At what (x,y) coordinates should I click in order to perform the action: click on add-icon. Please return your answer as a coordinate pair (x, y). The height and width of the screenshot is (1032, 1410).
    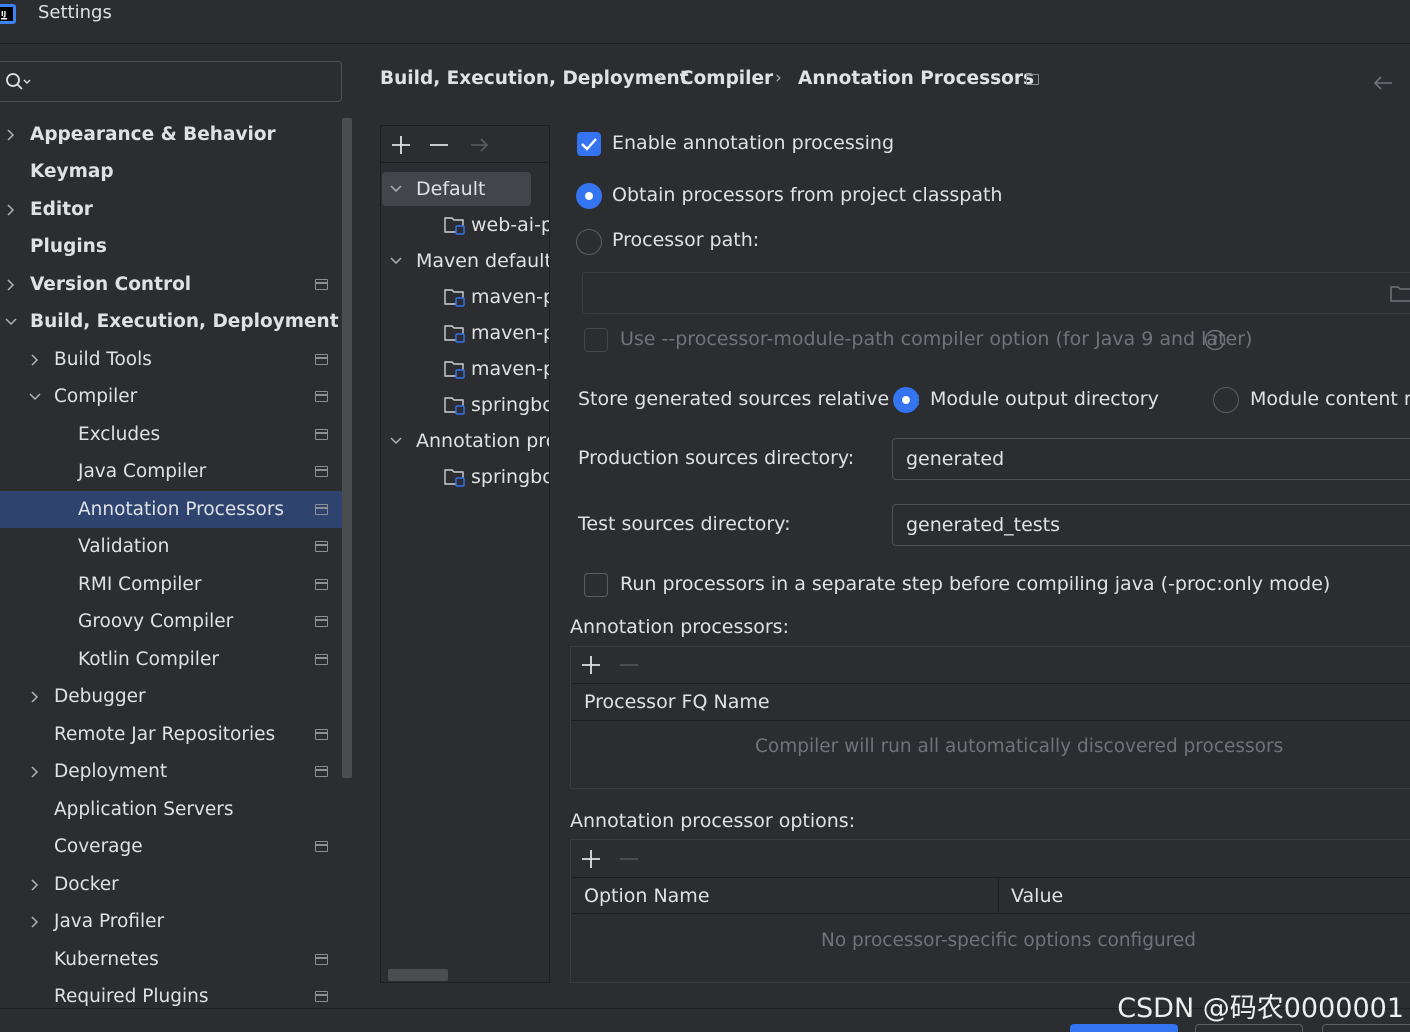
    Looking at the image, I should click on (401, 145).